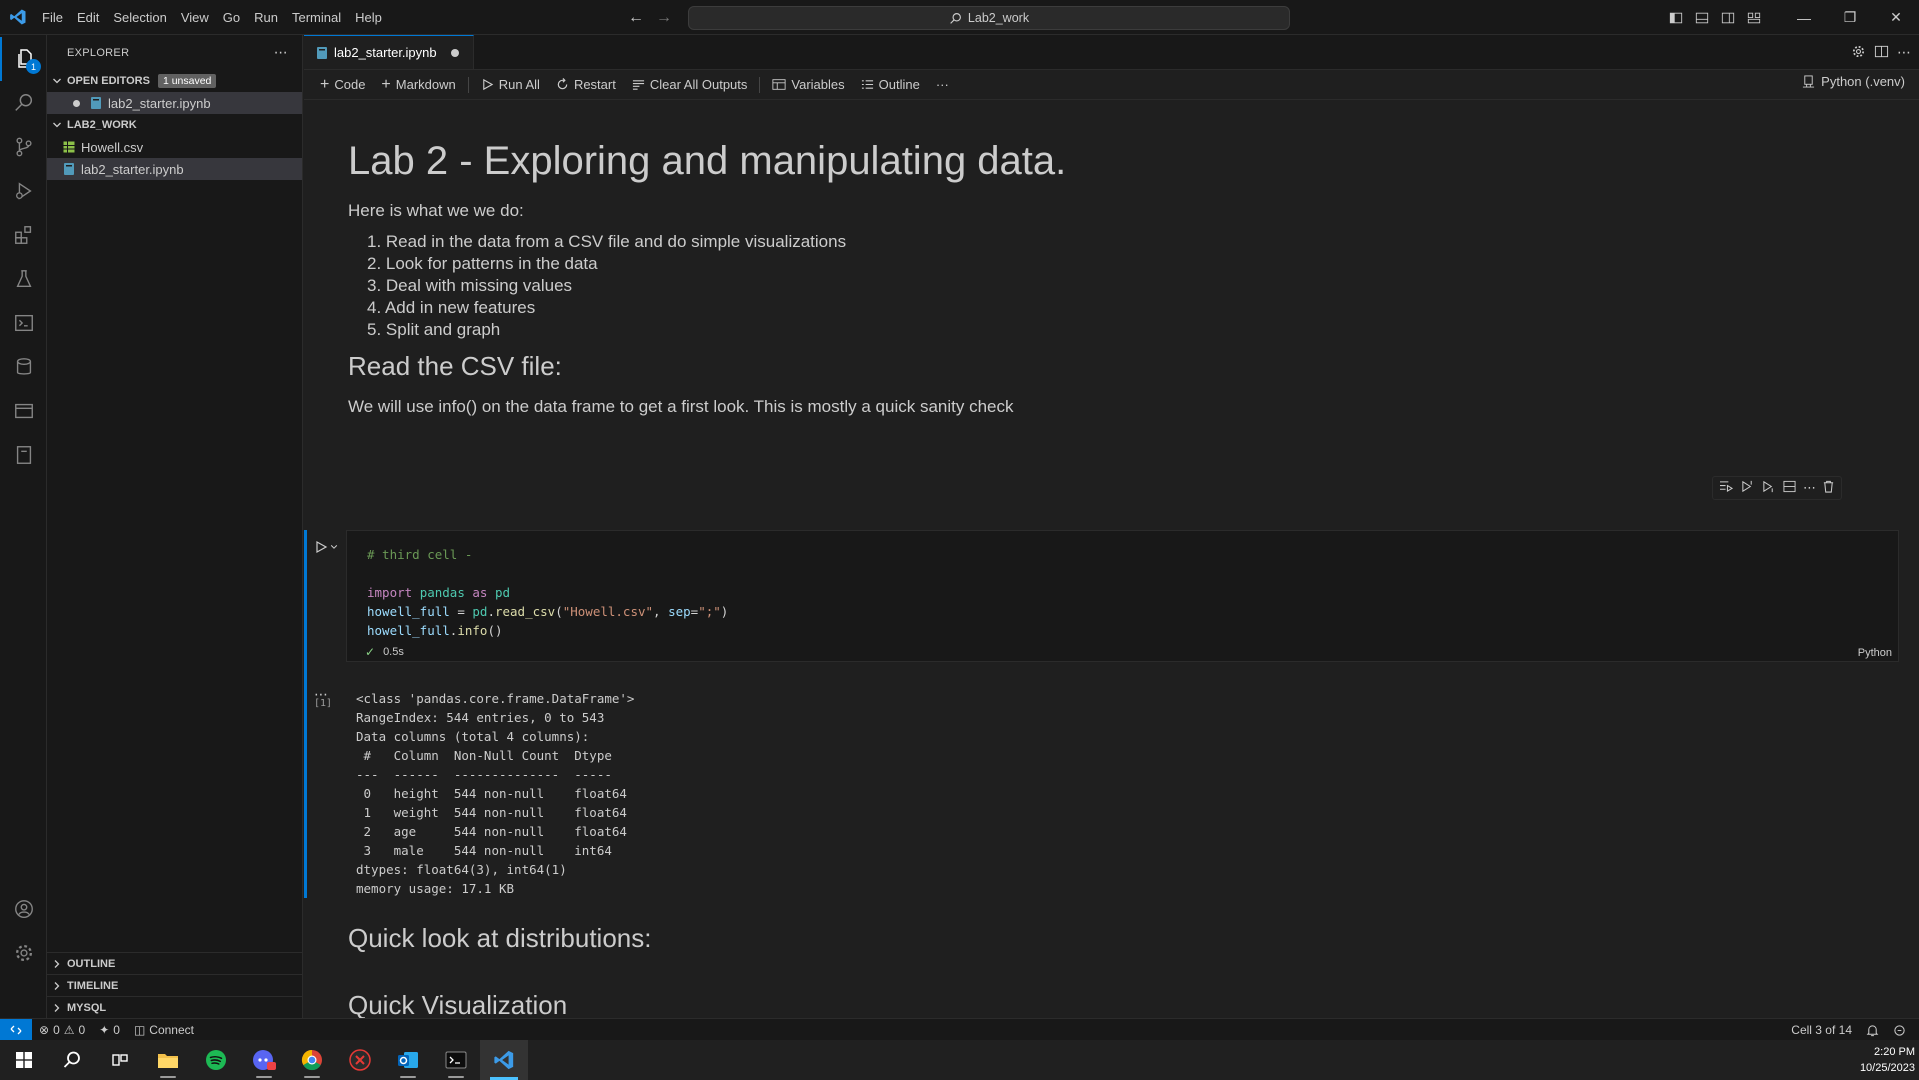  Describe the element at coordinates (139, 17) in the screenshot. I see `menu-selection: Selection` at that location.